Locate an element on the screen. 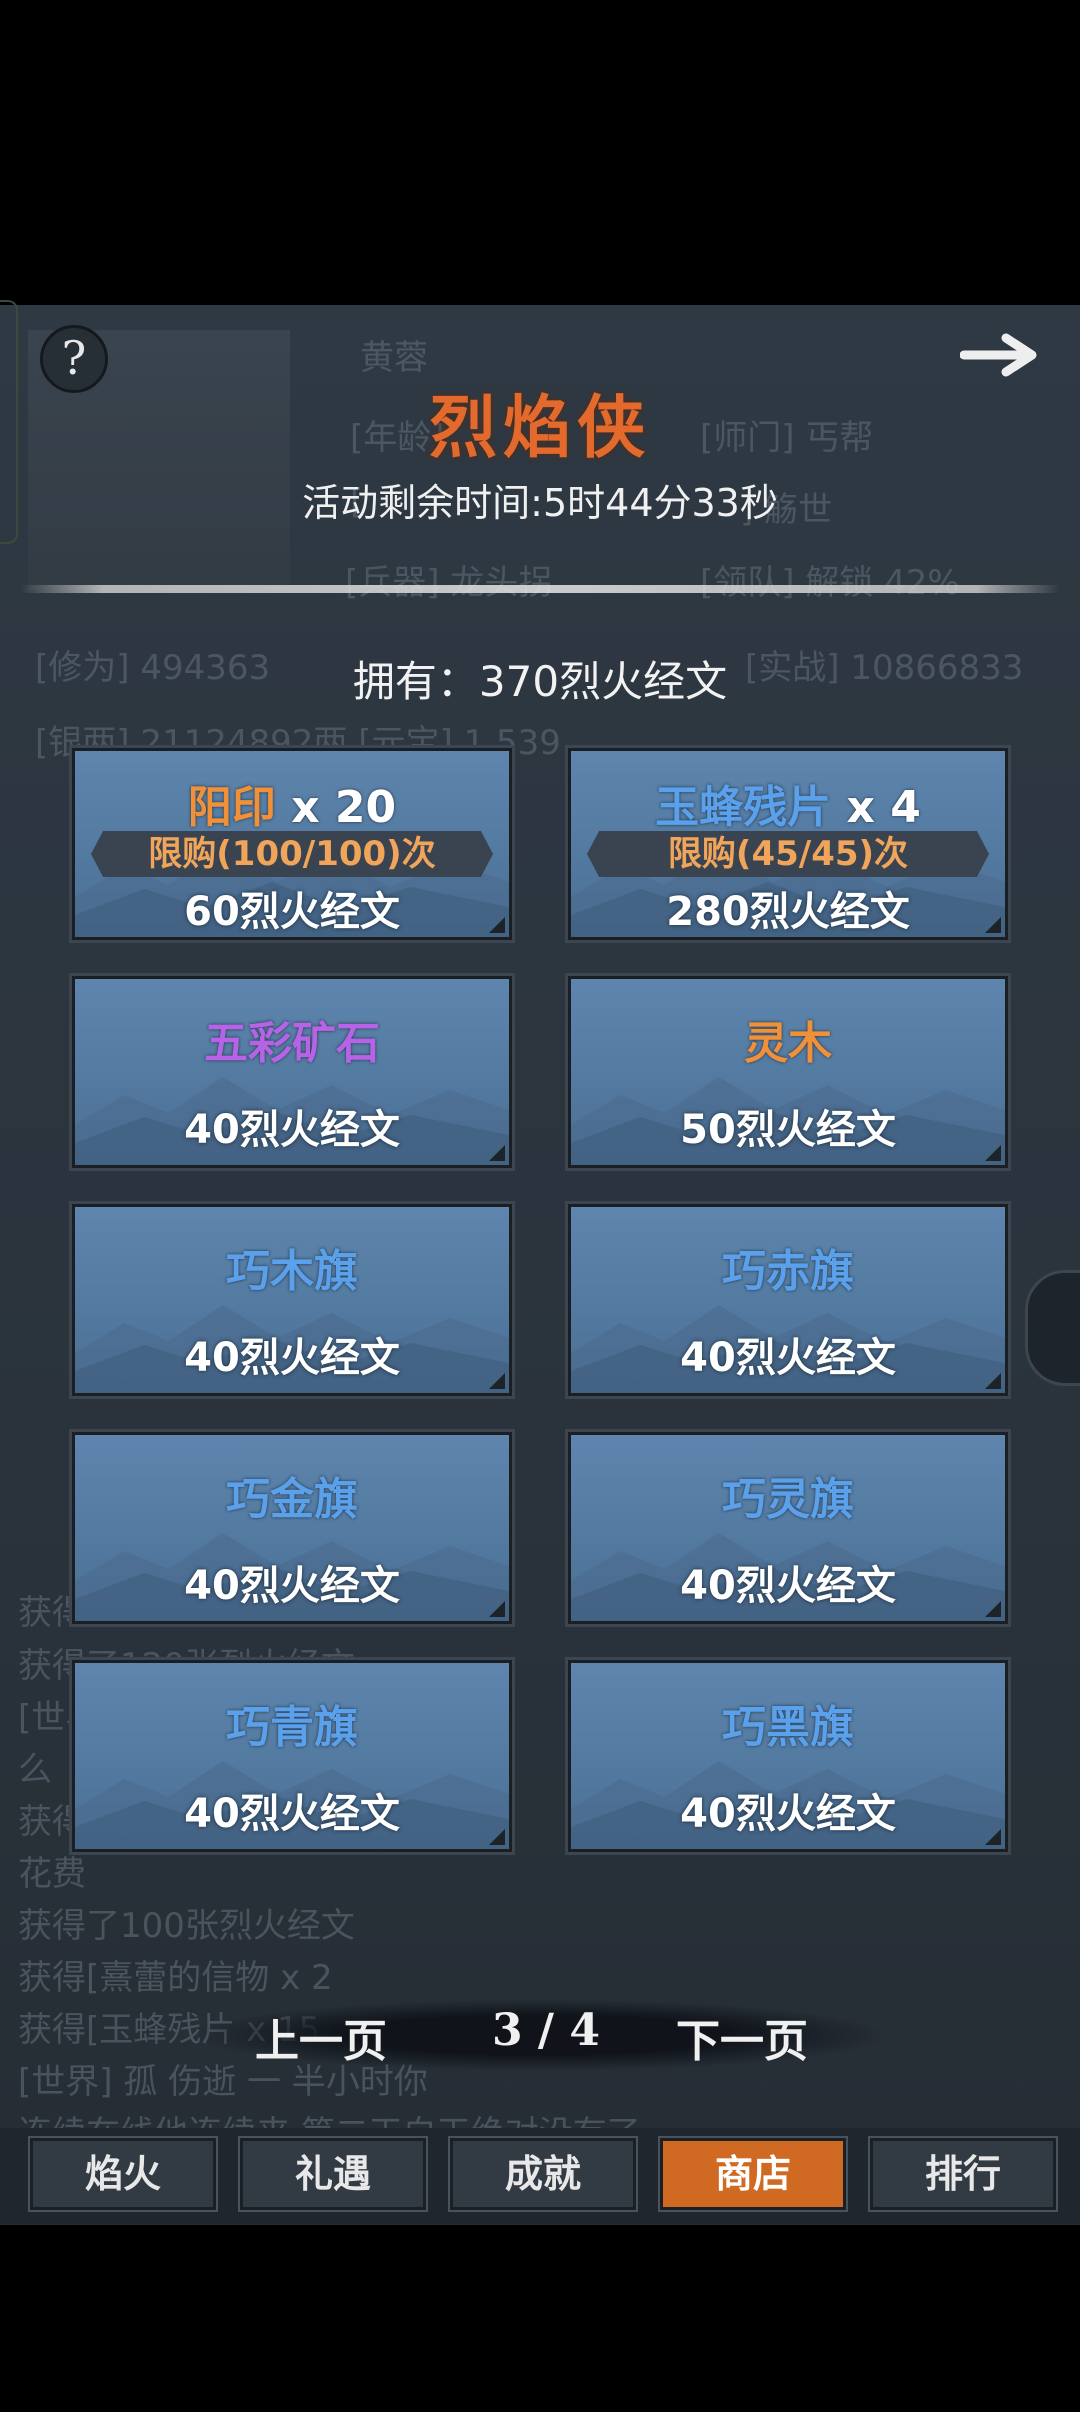 Image resolution: width=1080 pixels, height=2412 pixels. item-name: 灵木 is located at coordinates (788, 1043).